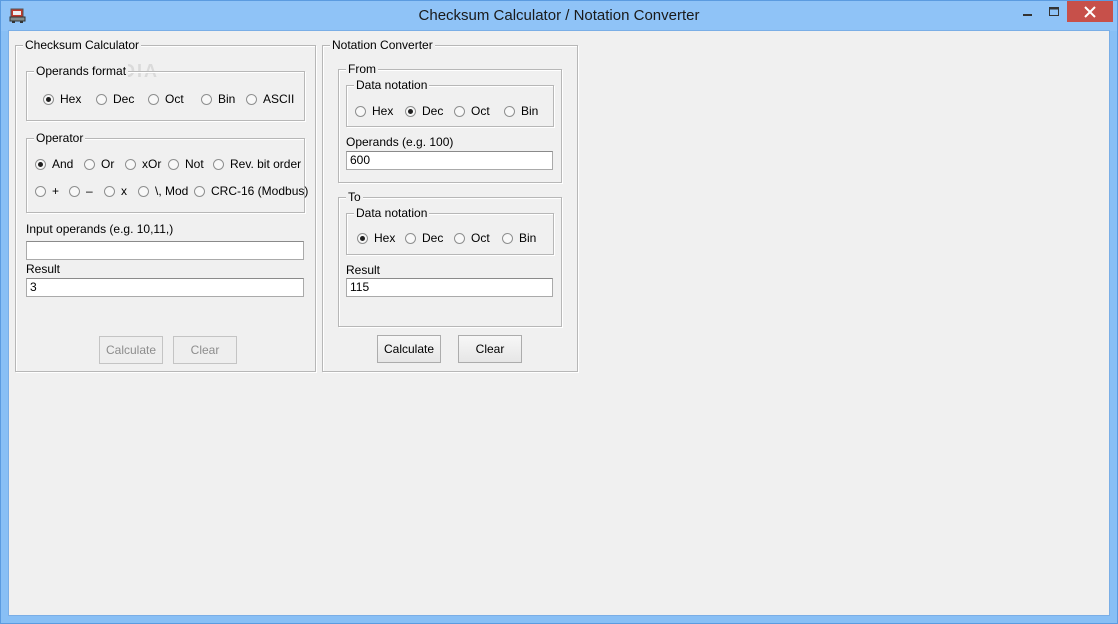 This screenshot has width=1118, height=624. I want to click on checksum-clear-button: Clear, so click(205, 350).